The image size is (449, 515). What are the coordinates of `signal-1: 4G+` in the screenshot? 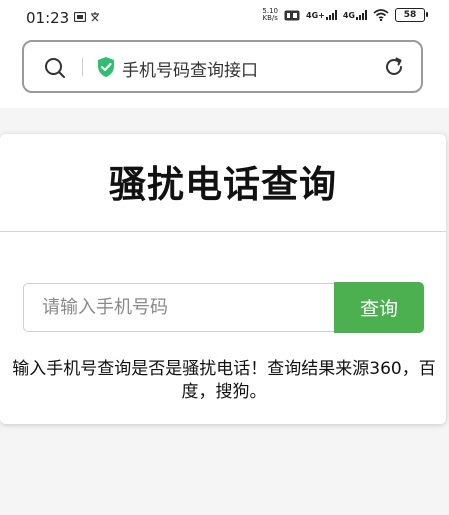 It's located at (321, 15).